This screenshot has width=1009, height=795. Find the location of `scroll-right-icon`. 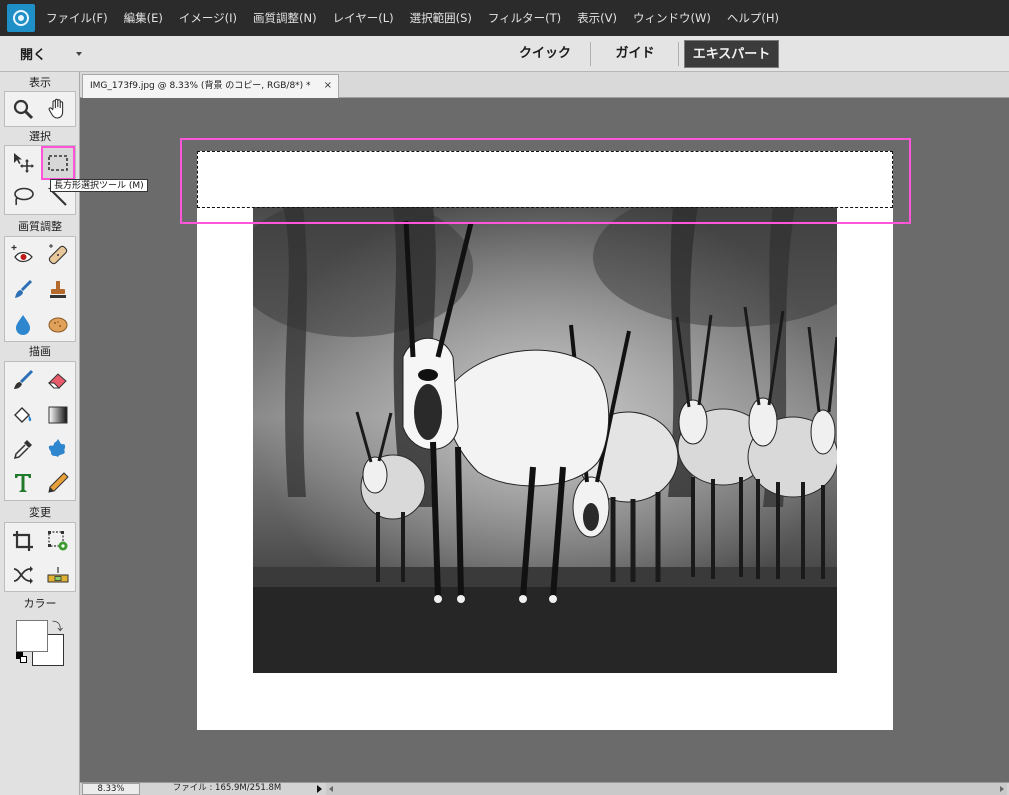

scroll-right-icon is located at coordinates (1002, 789).